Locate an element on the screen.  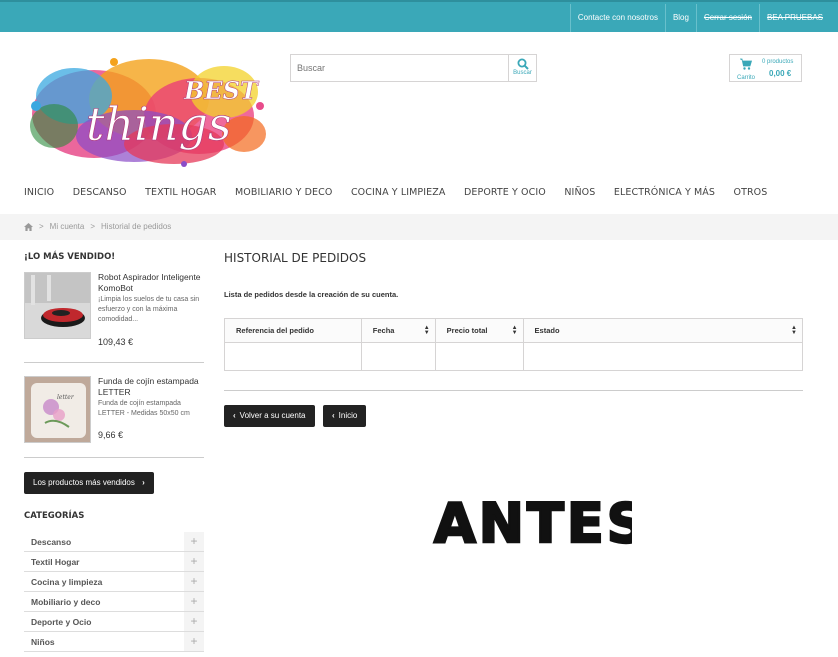
nav-item-otros: OTROS is located at coordinates (751, 193).